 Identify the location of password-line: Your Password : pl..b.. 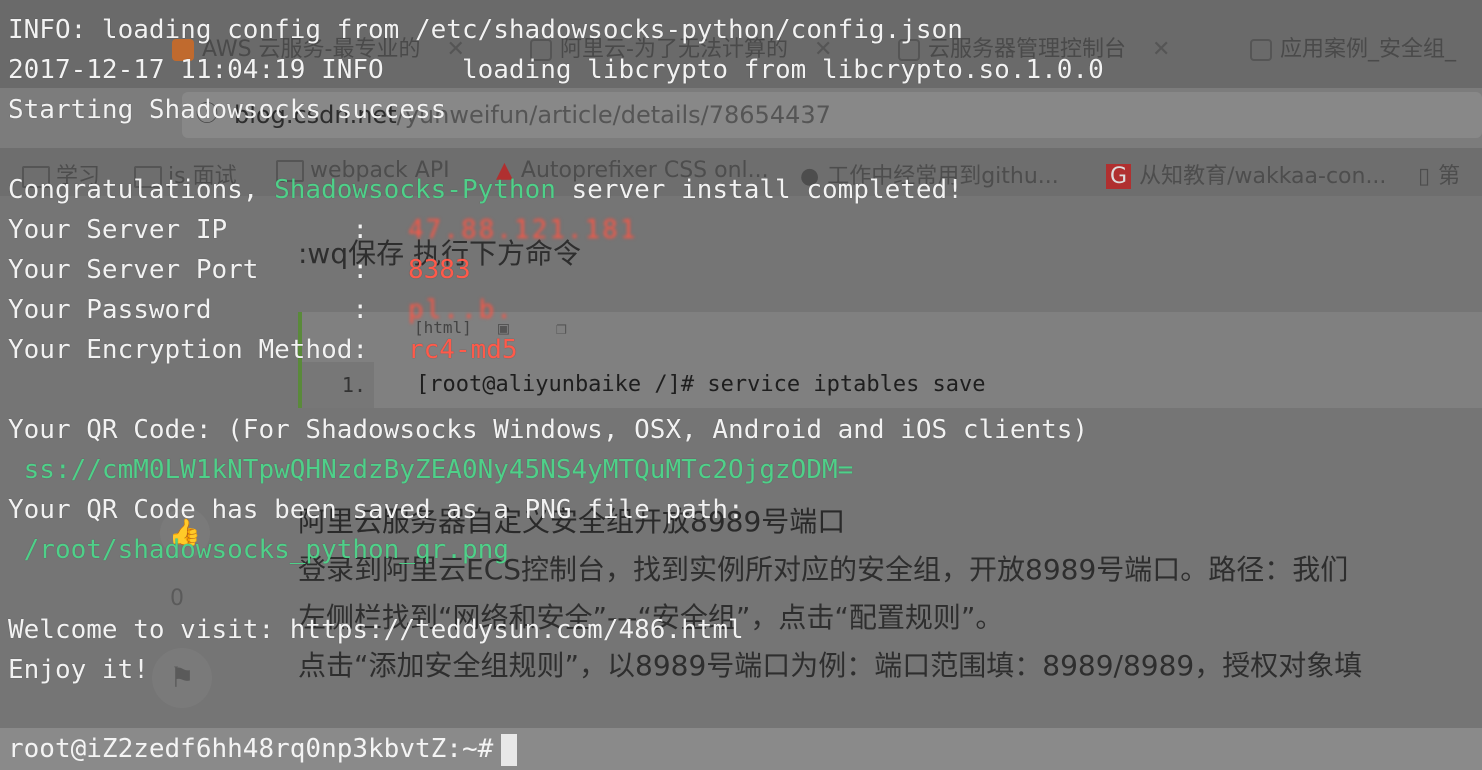
(261, 310).